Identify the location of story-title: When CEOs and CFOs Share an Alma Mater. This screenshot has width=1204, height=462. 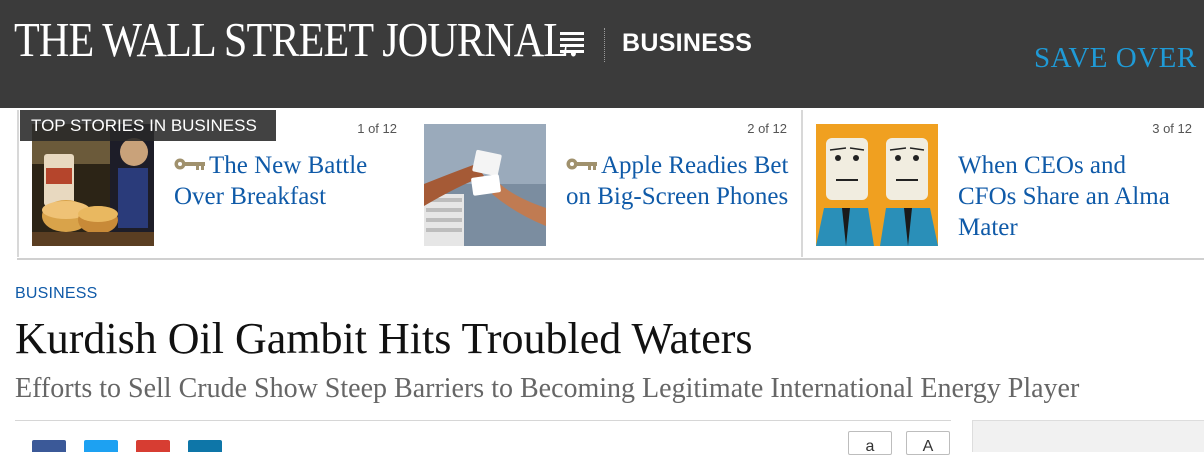
(1071, 196).